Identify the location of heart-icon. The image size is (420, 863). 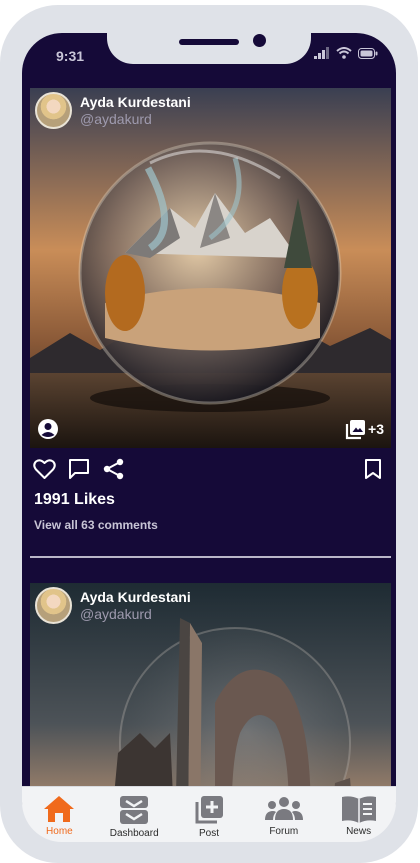
(44, 469).